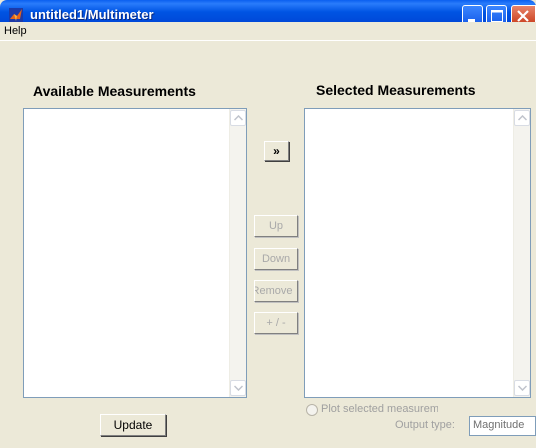 This screenshot has width=536, height=448. Describe the element at coordinates (114, 91) in the screenshot. I see `available-measurements-heading: Available Measurements` at that location.